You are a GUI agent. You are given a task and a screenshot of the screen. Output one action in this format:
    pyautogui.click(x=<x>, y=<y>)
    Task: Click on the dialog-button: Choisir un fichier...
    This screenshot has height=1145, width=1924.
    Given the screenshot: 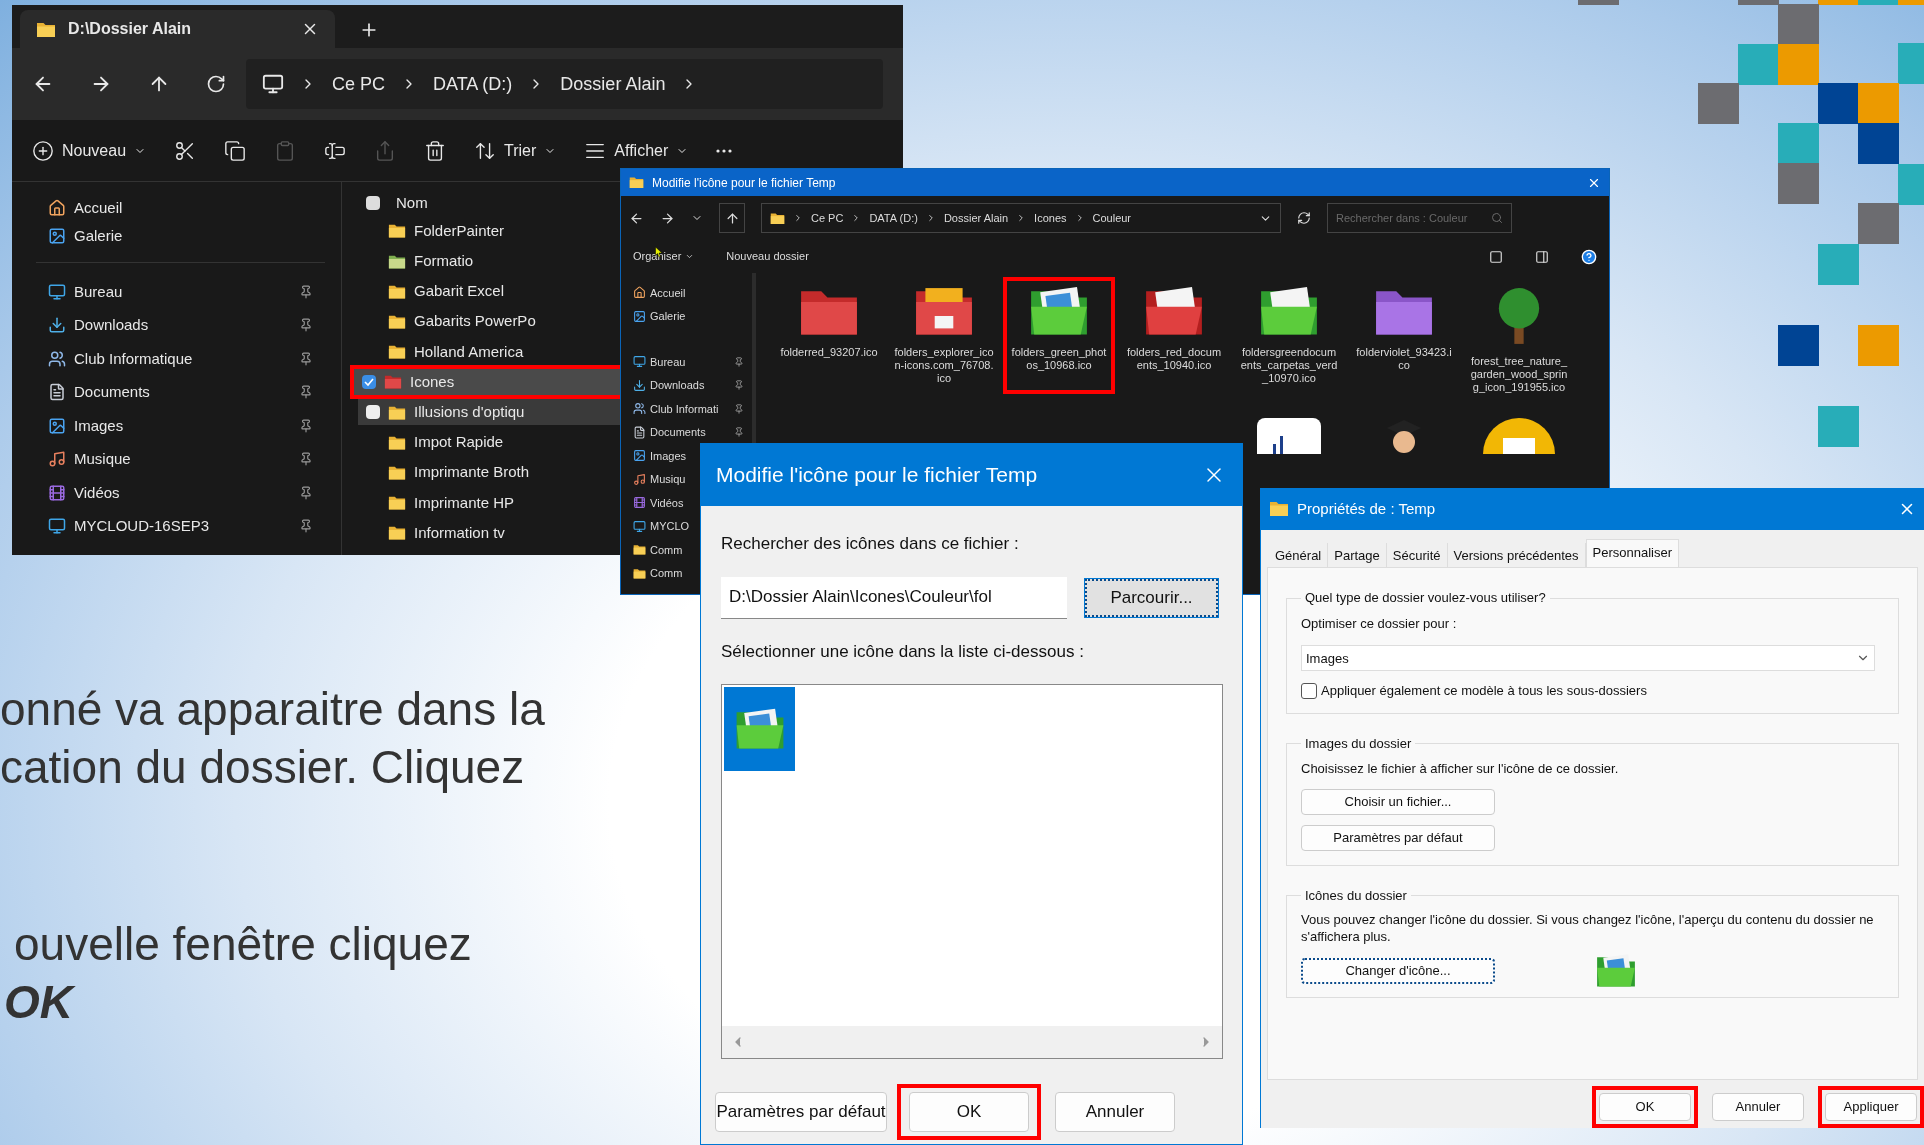 What is the action you would take?
    pyautogui.click(x=1398, y=801)
    